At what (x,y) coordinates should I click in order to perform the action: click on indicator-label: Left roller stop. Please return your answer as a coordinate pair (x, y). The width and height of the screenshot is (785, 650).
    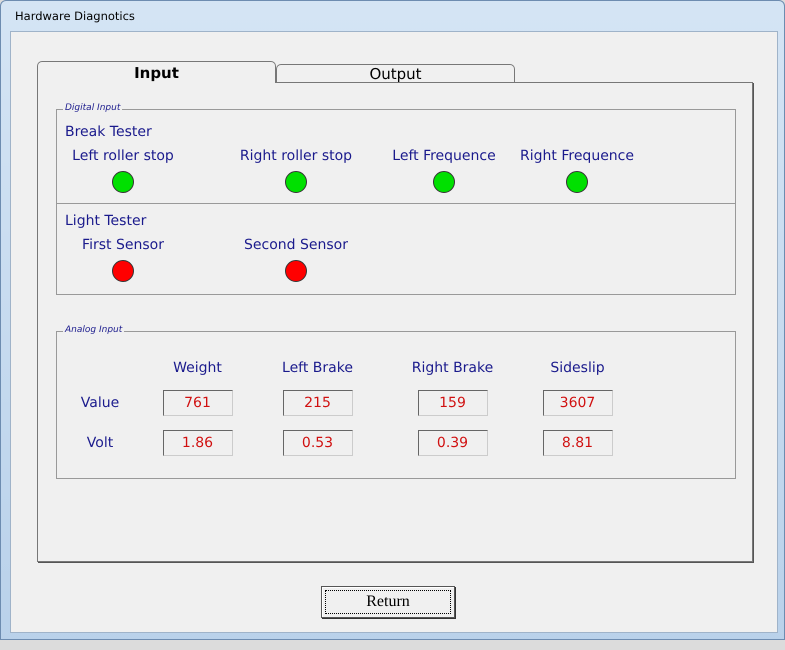
    Looking at the image, I should click on (123, 156).